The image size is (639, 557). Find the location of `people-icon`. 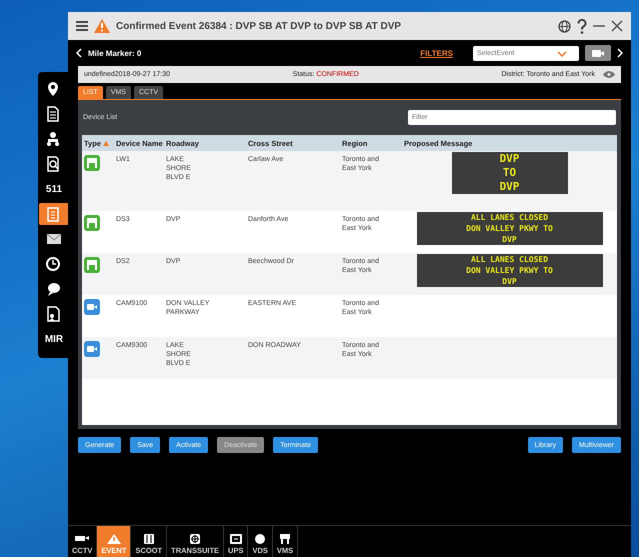

people-icon is located at coordinates (54, 139).